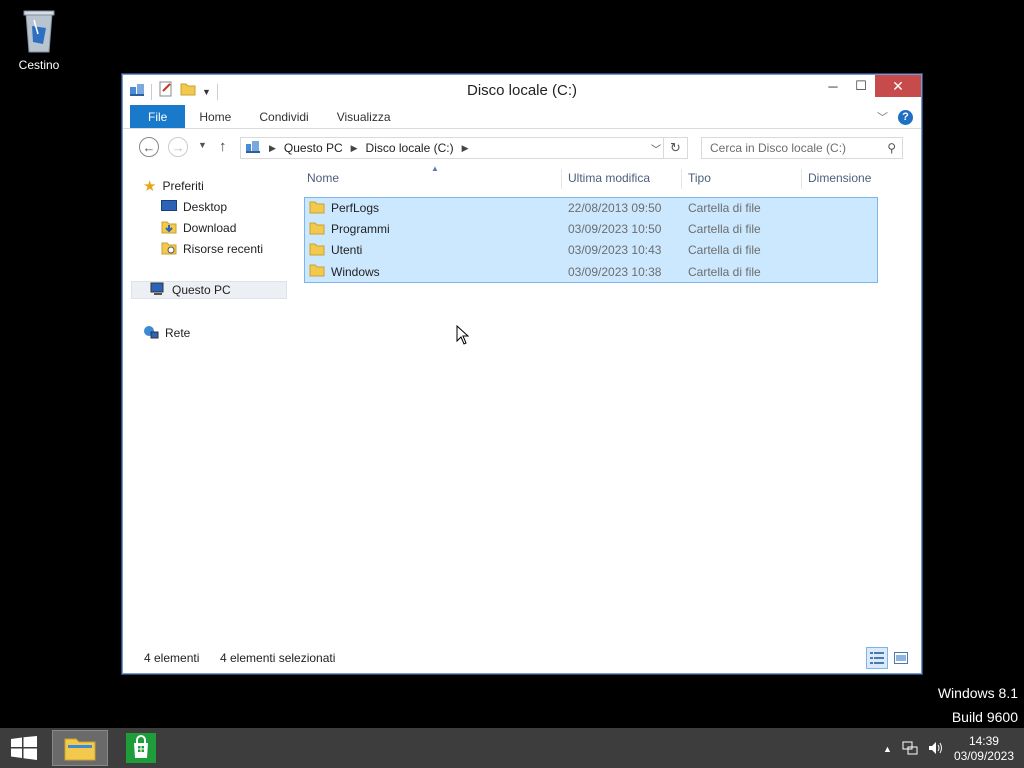 This screenshot has height=768, width=1024. Describe the element at coordinates (151, 333) in the screenshot. I see `network-icon` at that location.